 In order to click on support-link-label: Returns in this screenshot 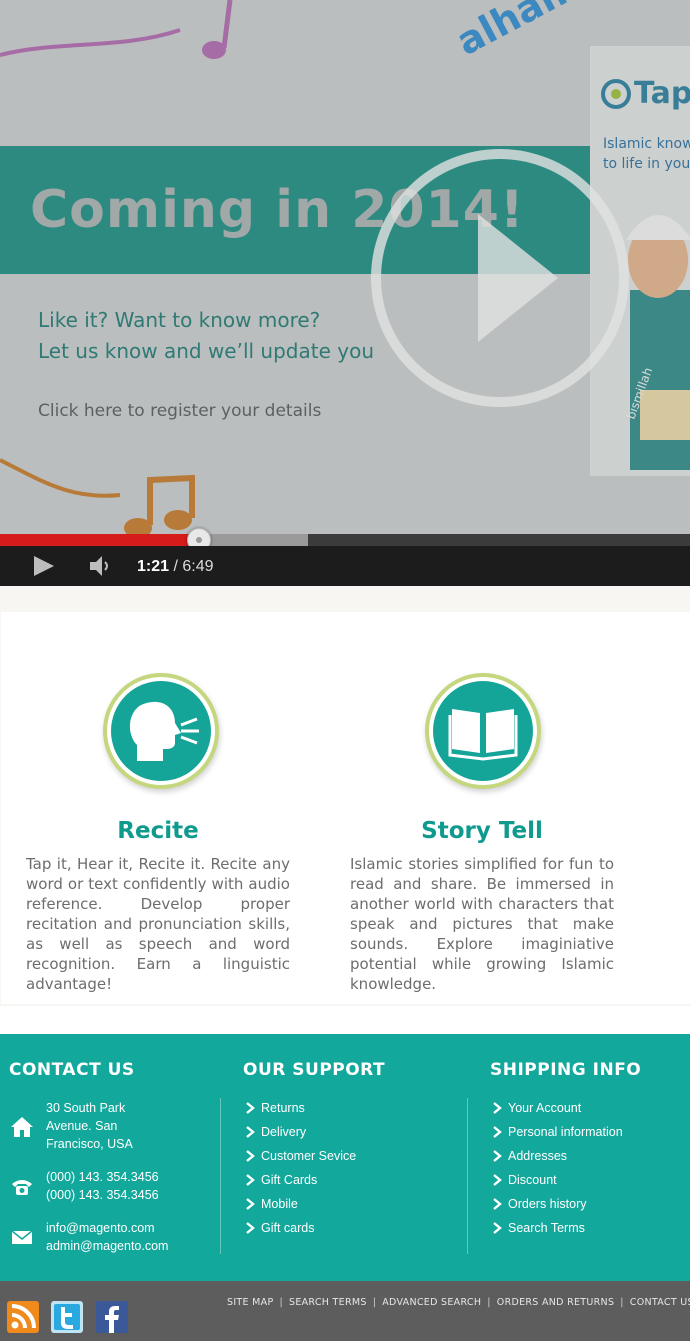, I will do `click(283, 1108)`.